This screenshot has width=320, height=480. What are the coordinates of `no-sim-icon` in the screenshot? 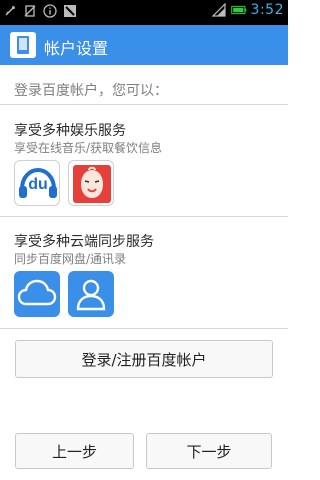 It's located at (30, 11).